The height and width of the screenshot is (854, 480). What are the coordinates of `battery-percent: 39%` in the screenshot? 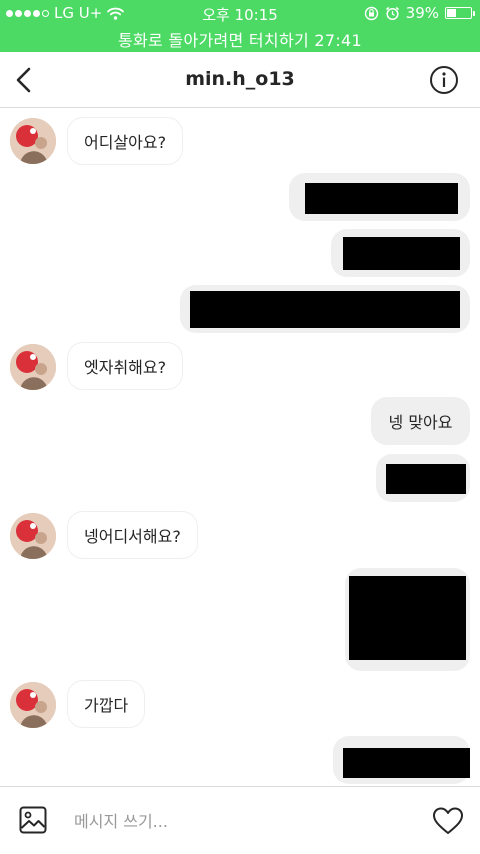 It's located at (422, 13).